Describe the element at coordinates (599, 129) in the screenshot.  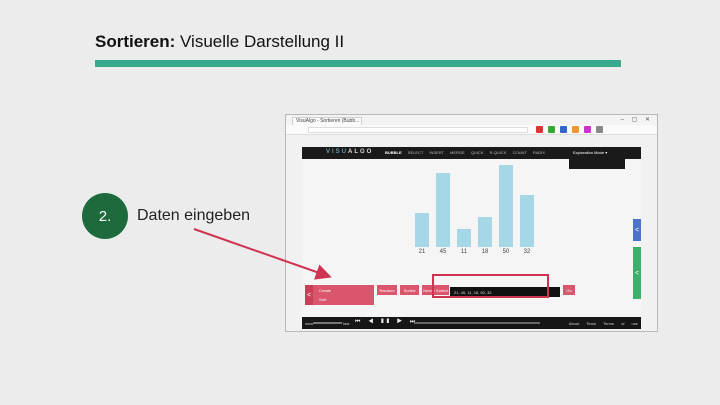
I see `menu-icon` at that location.